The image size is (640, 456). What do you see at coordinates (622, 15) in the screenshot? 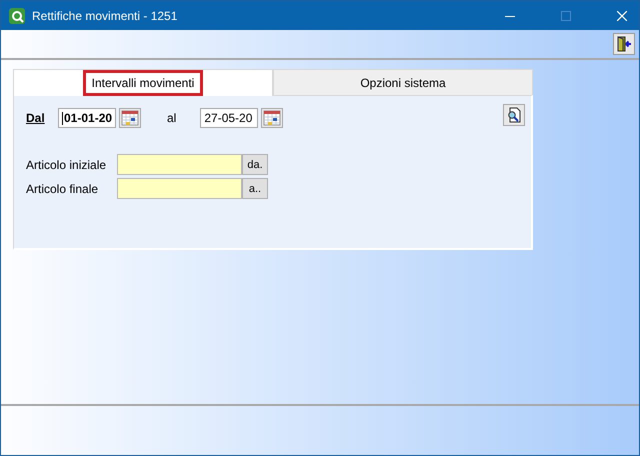
I see `close-icon` at bounding box center [622, 15].